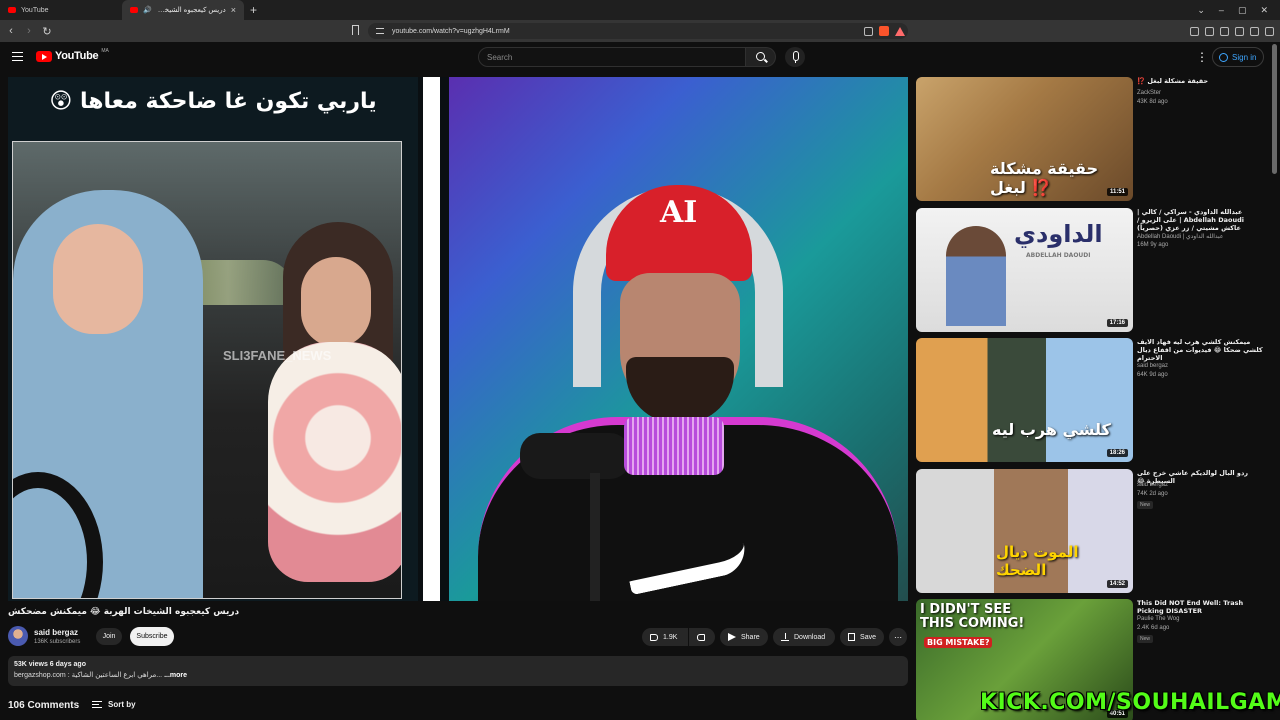 The image size is (1280, 720). What do you see at coordinates (1058, 234) in the screenshot?
I see `thumbnail-text: الداودي` at bounding box center [1058, 234].